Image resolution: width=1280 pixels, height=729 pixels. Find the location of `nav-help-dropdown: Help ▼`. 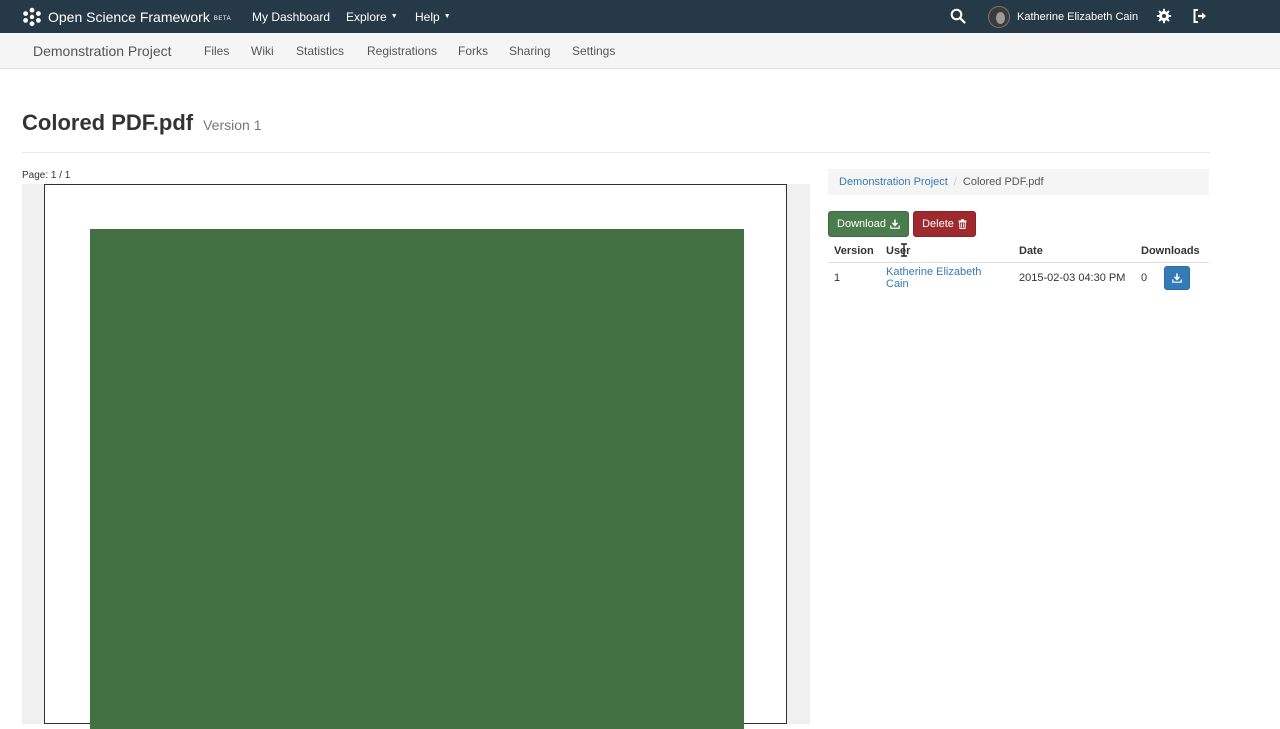

nav-help-dropdown: Help ▼ is located at coordinates (433, 16).